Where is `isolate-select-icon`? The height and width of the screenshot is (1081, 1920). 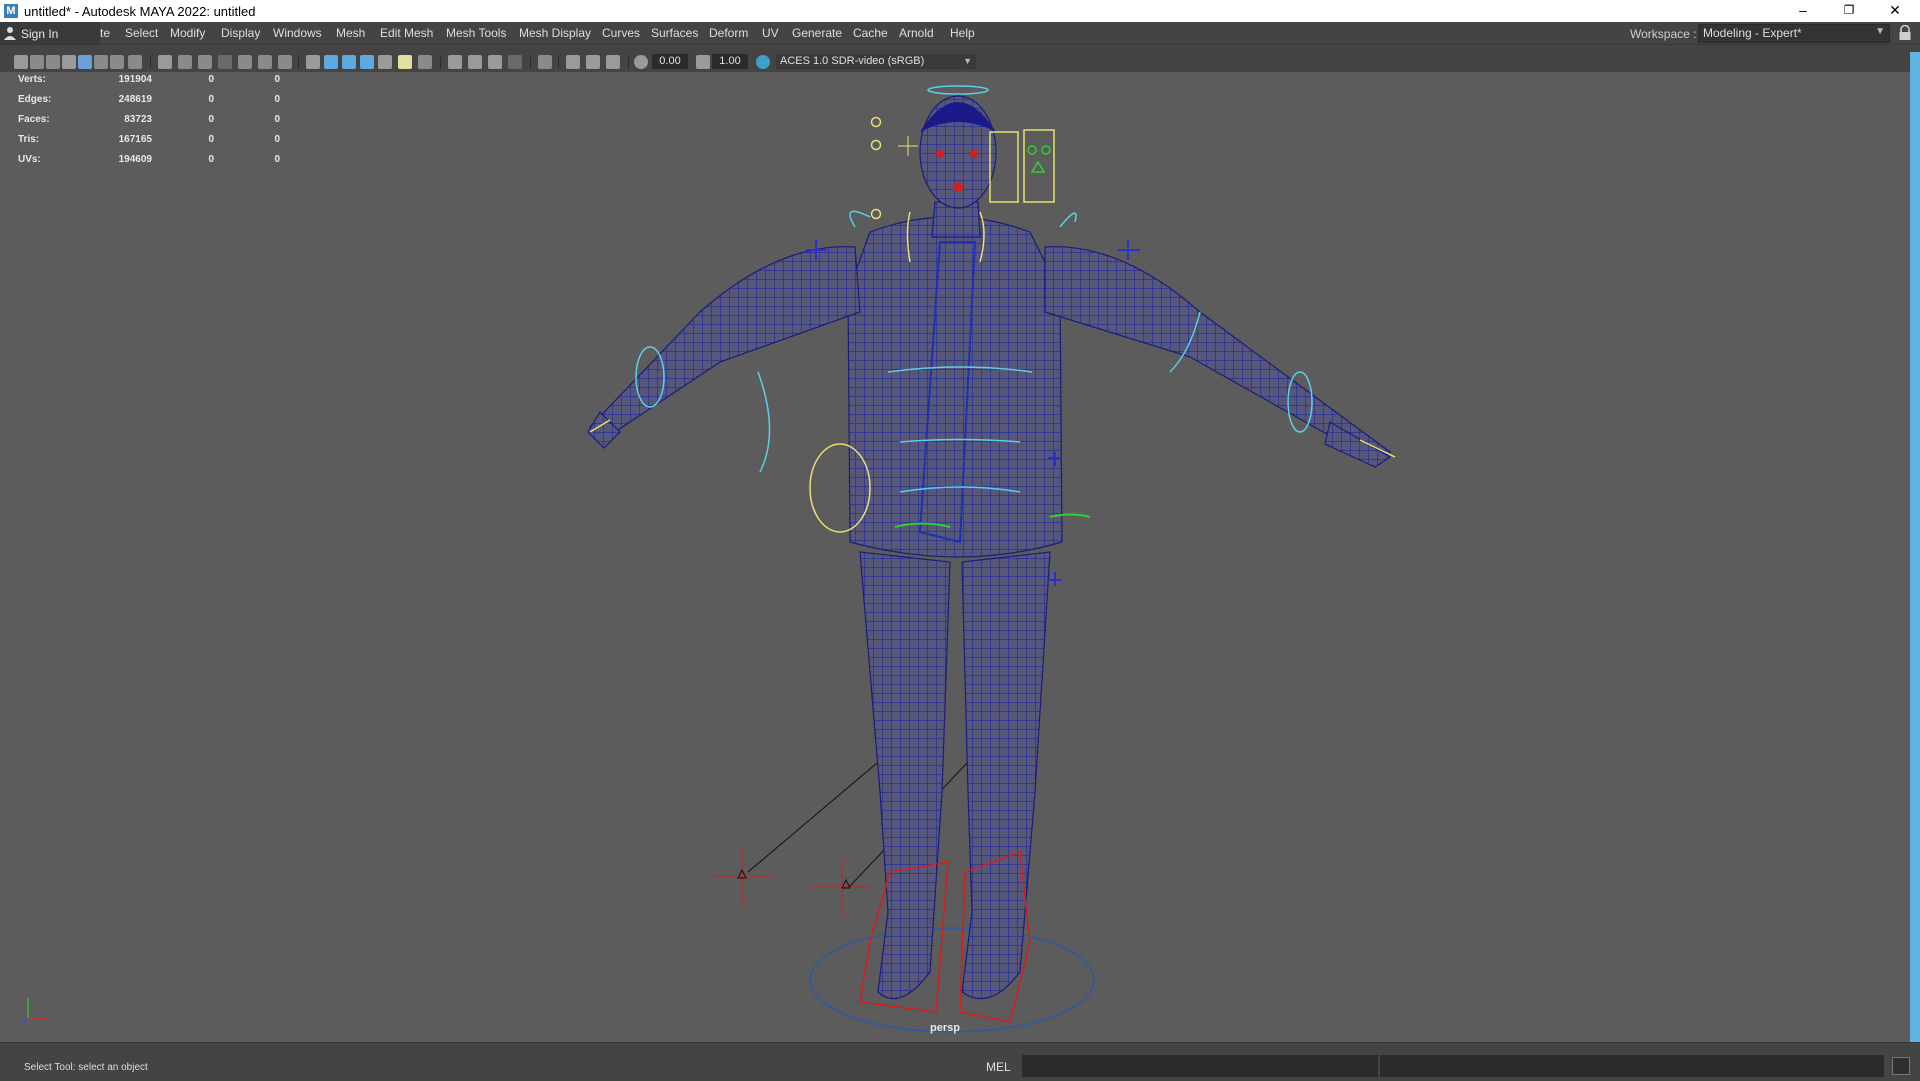
isolate-select-icon is located at coordinates (545, 62).